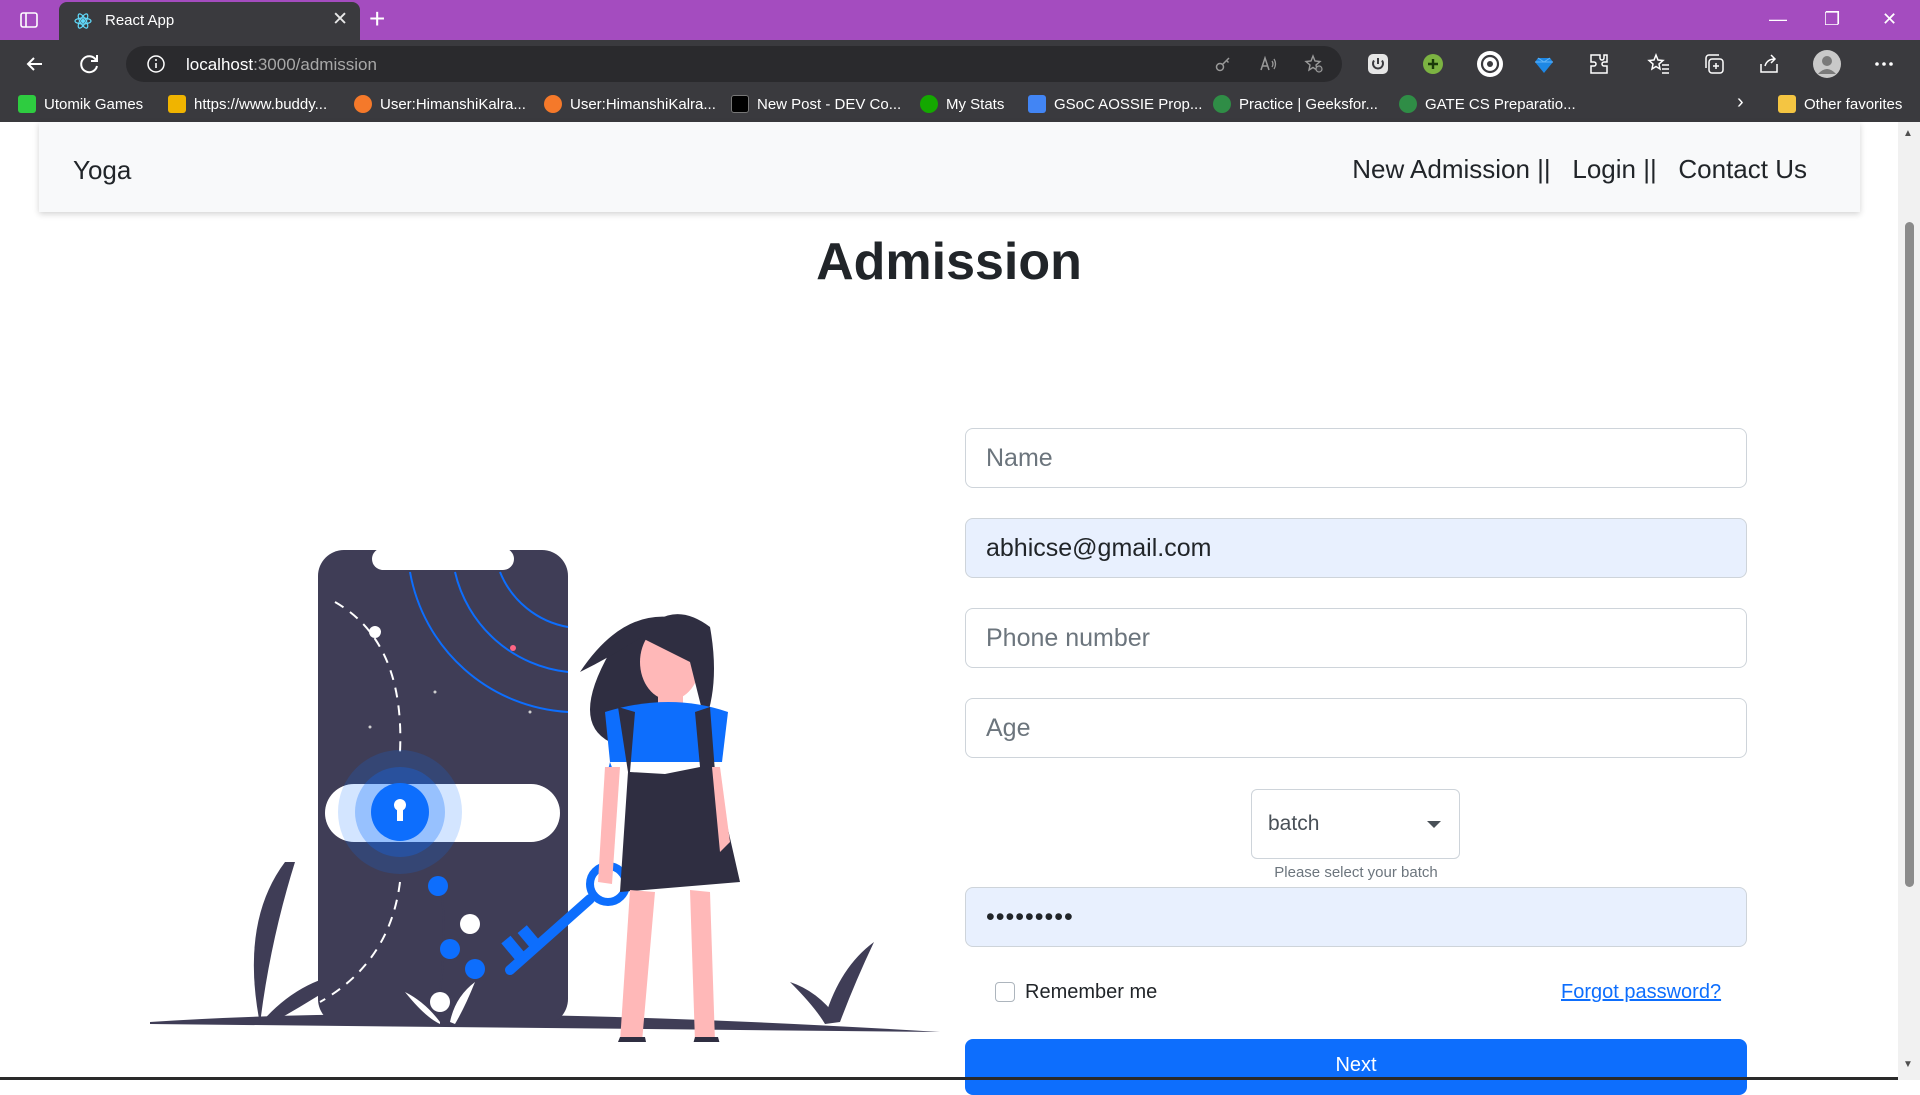  I want to click on profile-avatar-icon, so click(1827, 64).